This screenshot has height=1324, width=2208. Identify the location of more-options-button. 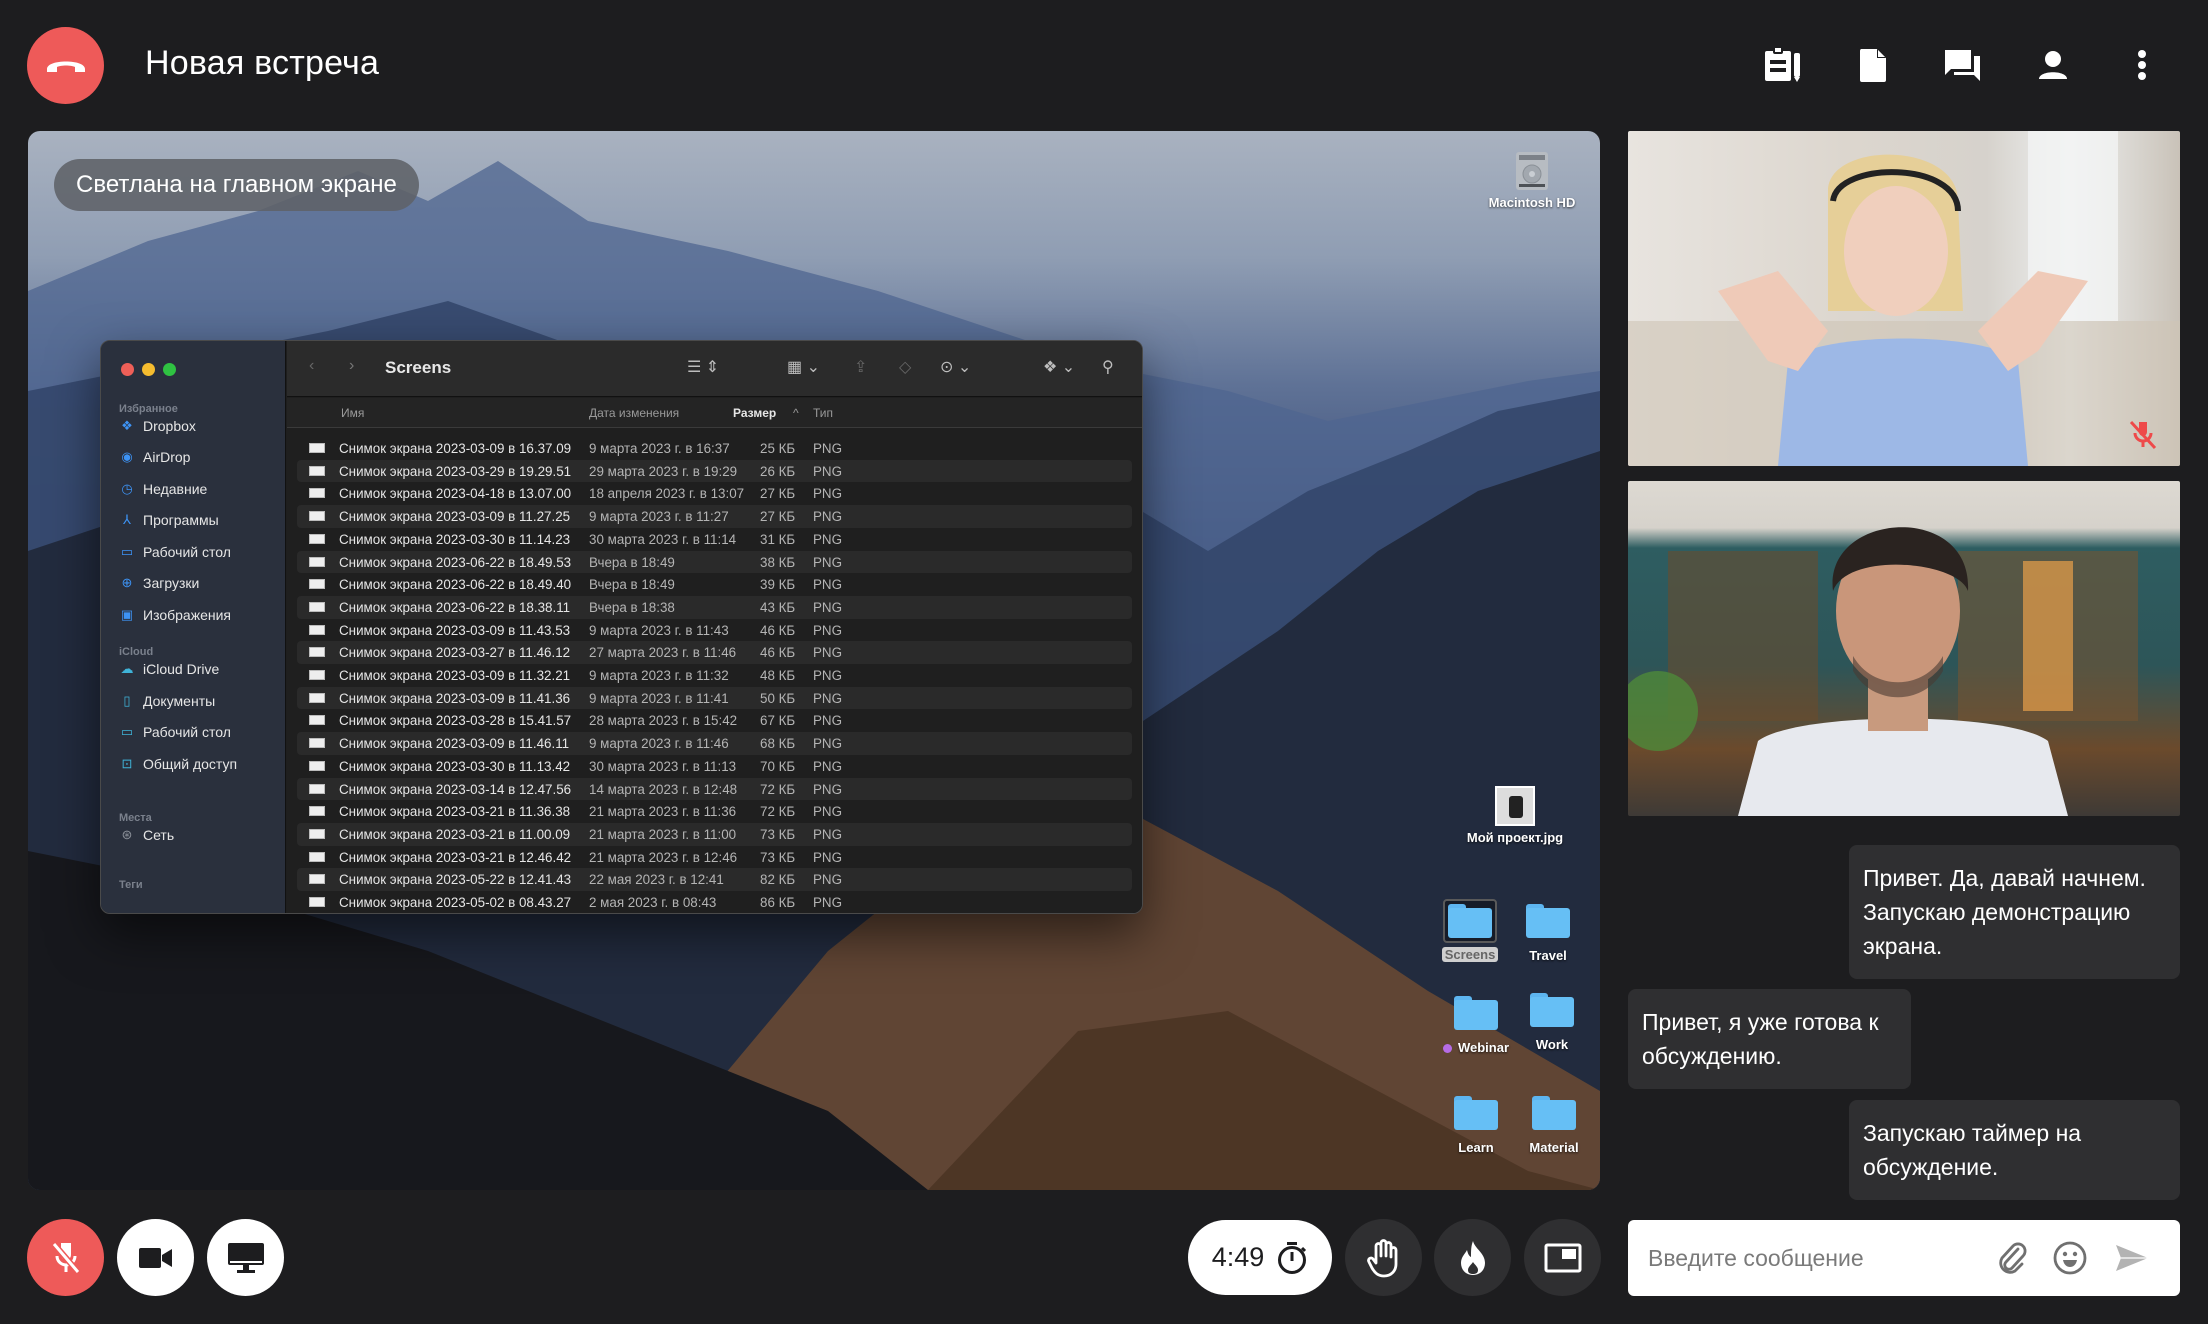
(2142, 65).